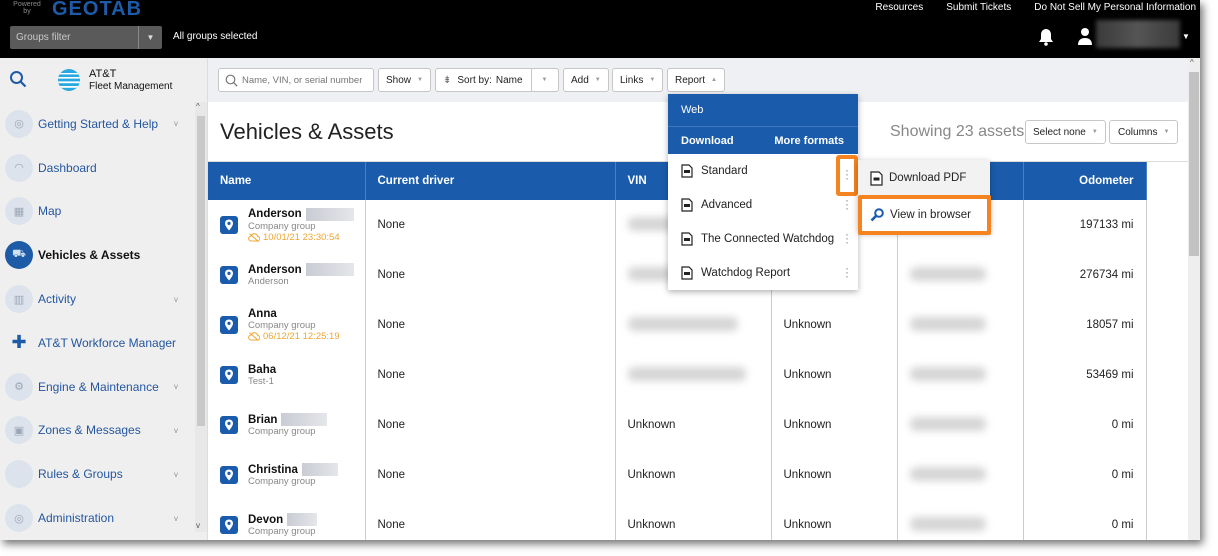 The image size is (1218, 556). I want to click on search-icon, so click(18, 79).